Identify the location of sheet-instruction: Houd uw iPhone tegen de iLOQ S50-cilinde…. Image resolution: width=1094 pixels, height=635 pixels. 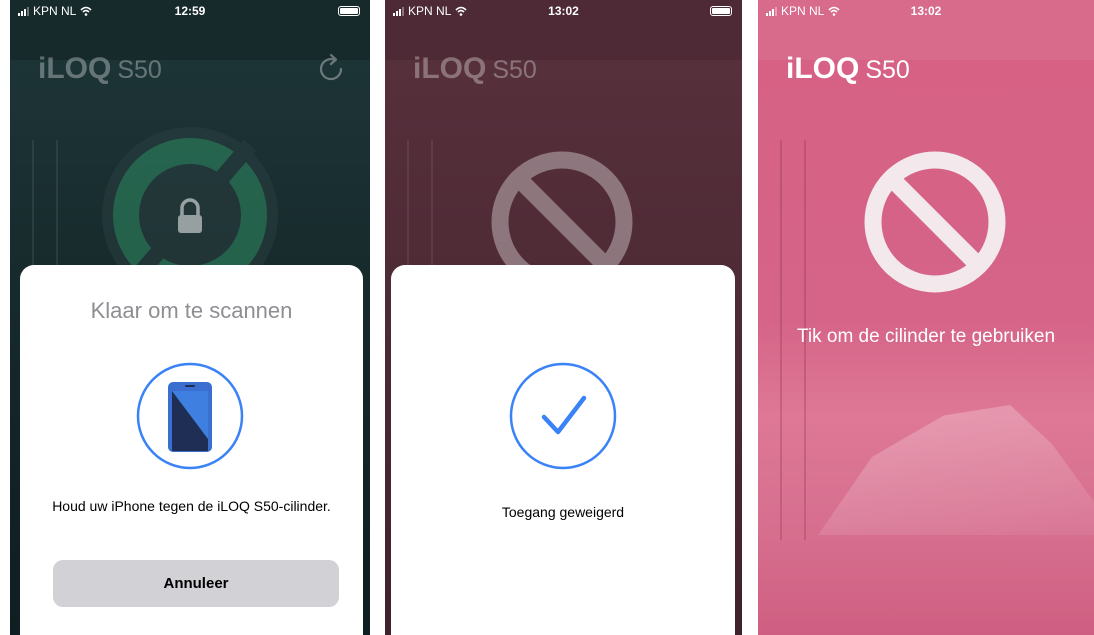
(191, 506).